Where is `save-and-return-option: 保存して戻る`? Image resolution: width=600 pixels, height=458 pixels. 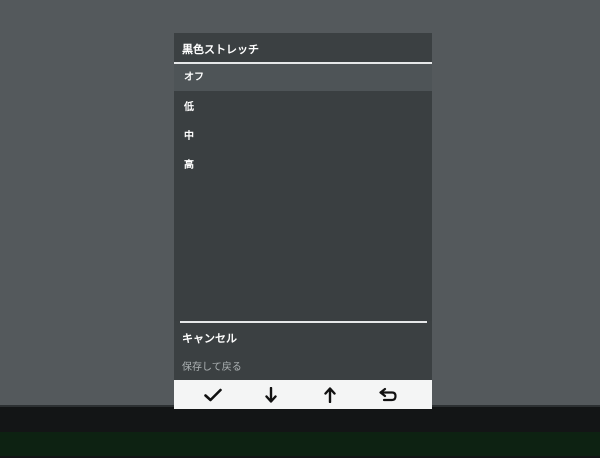 save-and-return-option: 保存して戻る is located at coordinates (212, 365).